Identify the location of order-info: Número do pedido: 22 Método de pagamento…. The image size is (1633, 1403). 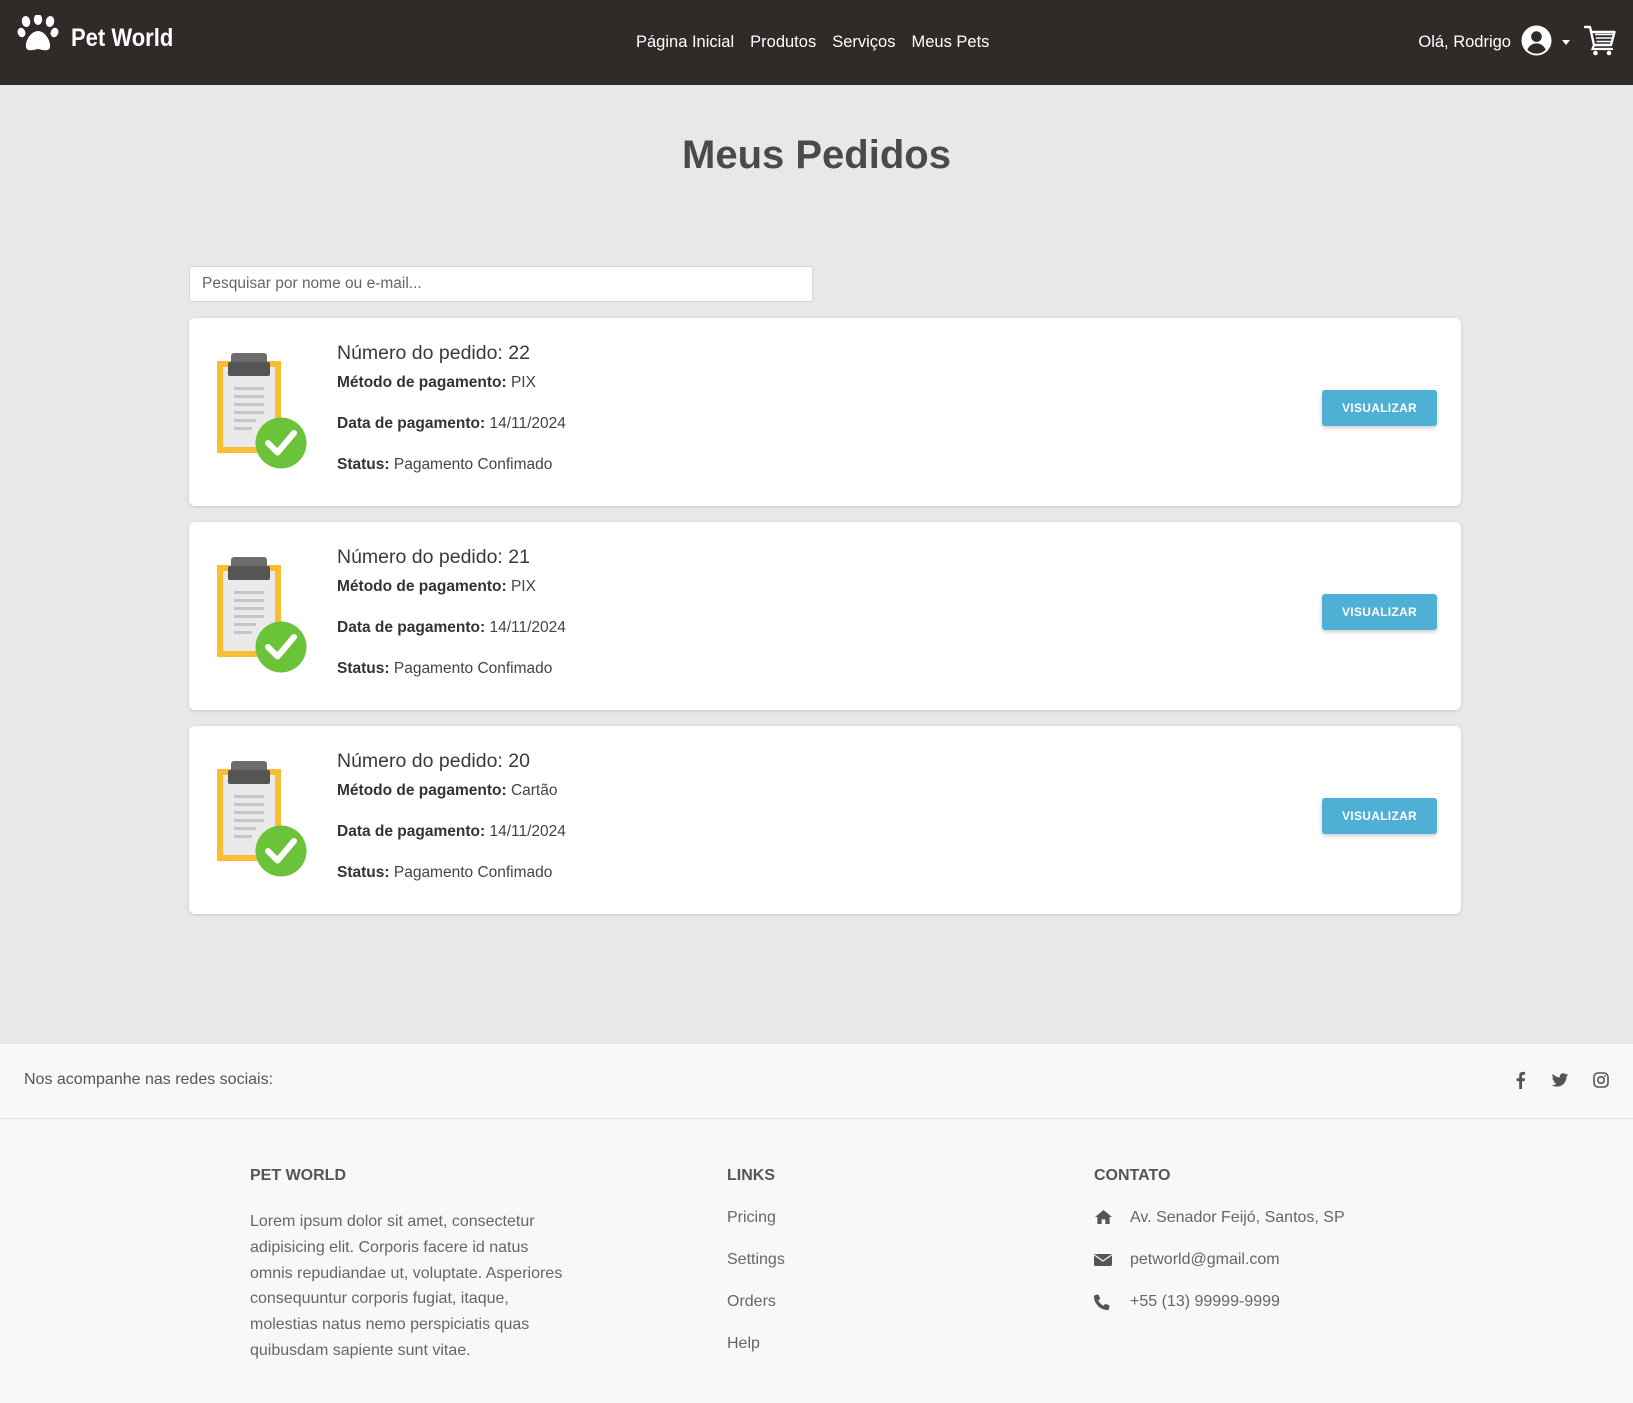
(451, 419).